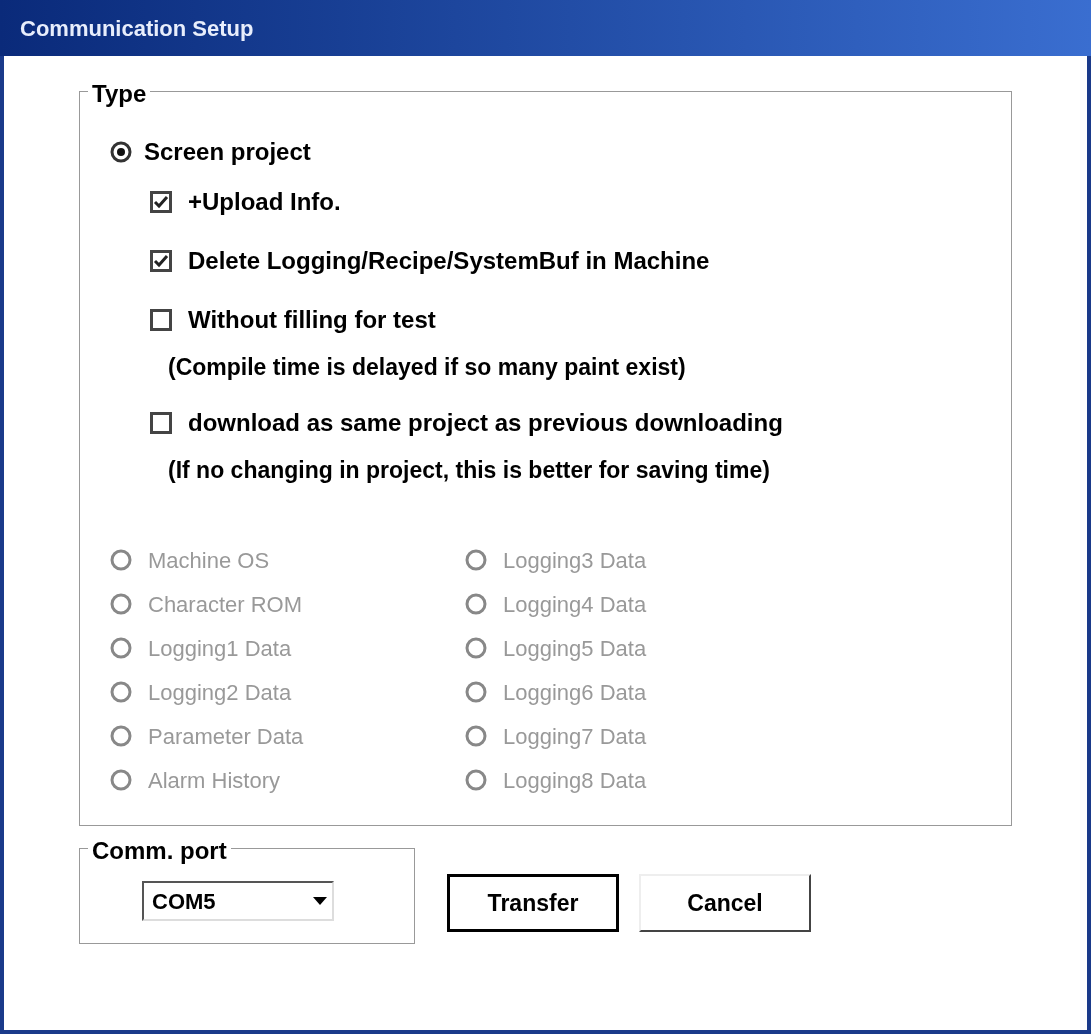 Image resolution: width=1091 pixels, height=1034 pixels. Describe the element at coordinates (137, 28) in the screenshot. I see `window-title: Communication Setup` at that location.